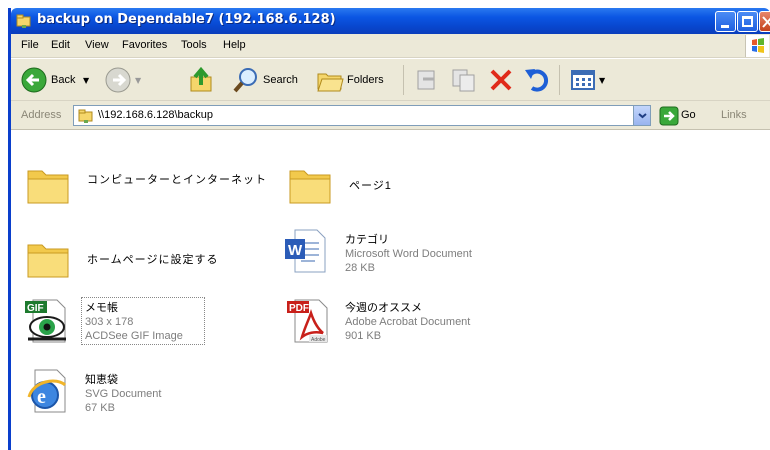 The height and width of the screenshot is (450, 770). Describe the element at coordinates (307, 321) in the screenshot. I see `pdf-document-icon: PDF Adobe` at that location.